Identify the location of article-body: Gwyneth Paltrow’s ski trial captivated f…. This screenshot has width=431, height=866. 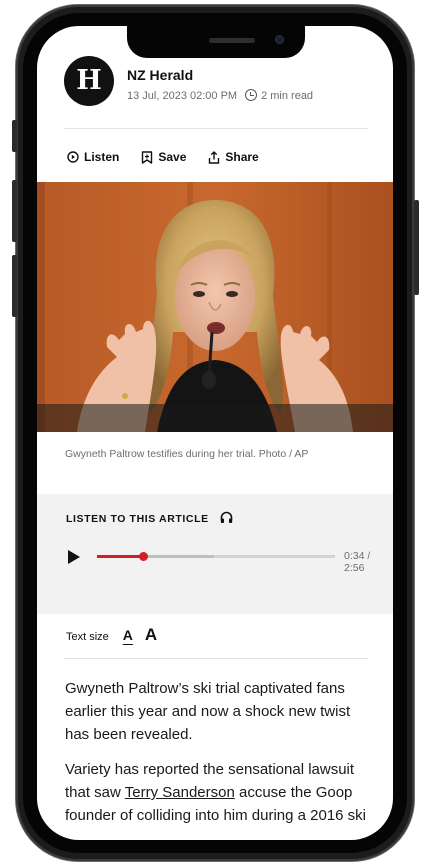
(221, 758).